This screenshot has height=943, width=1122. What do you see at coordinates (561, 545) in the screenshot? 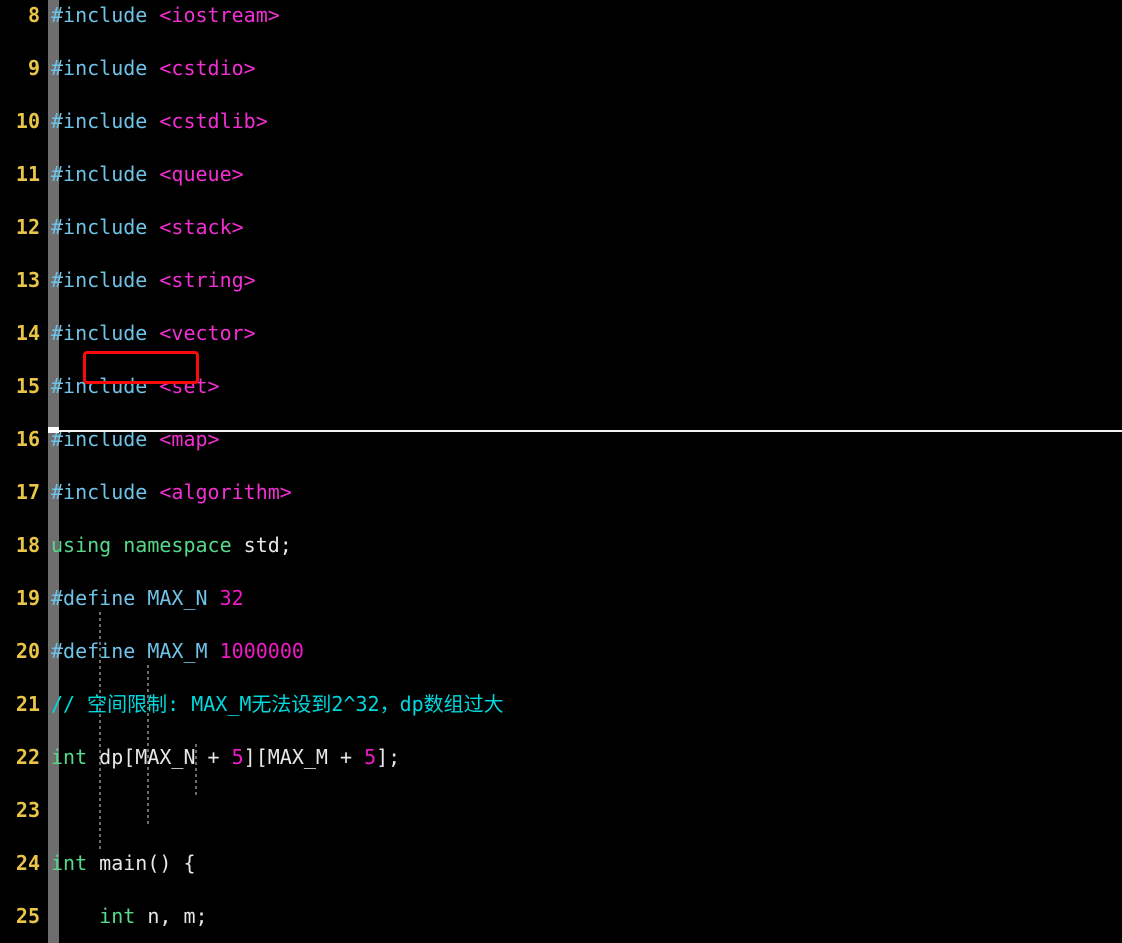
I see `code-line: 18 using namespace std;` at bounding box center [561, 545].